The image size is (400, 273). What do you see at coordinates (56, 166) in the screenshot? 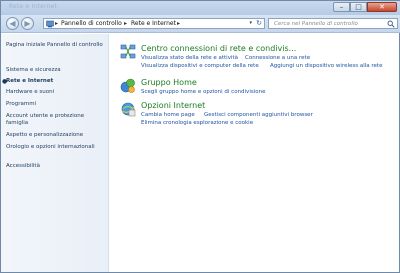
I see `sidebar-item-accessibility: Accessibilità` at bounding box center [56, 166].